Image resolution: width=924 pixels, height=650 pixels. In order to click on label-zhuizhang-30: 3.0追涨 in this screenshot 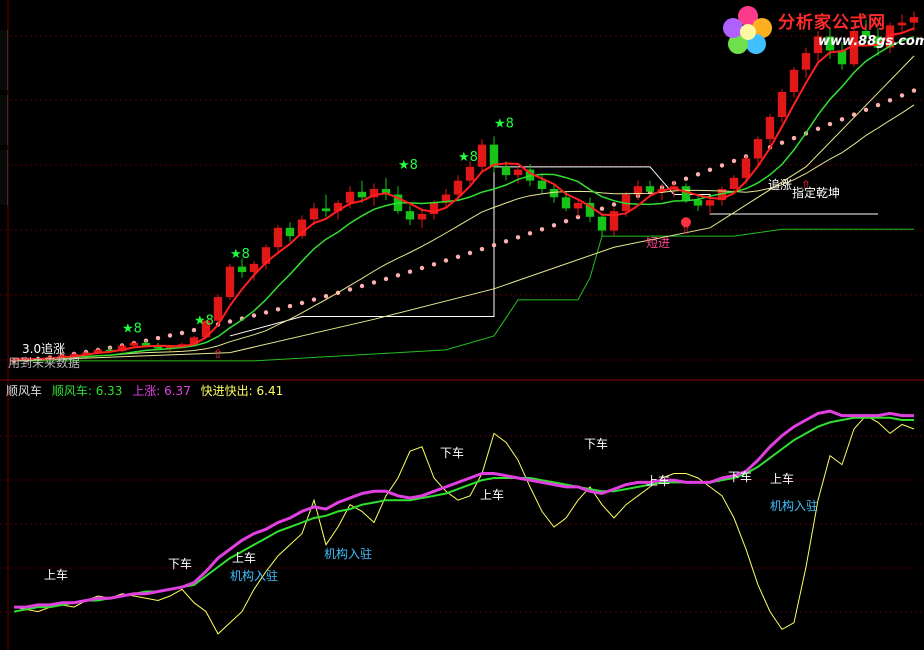, I will do `click(44, 349)`.